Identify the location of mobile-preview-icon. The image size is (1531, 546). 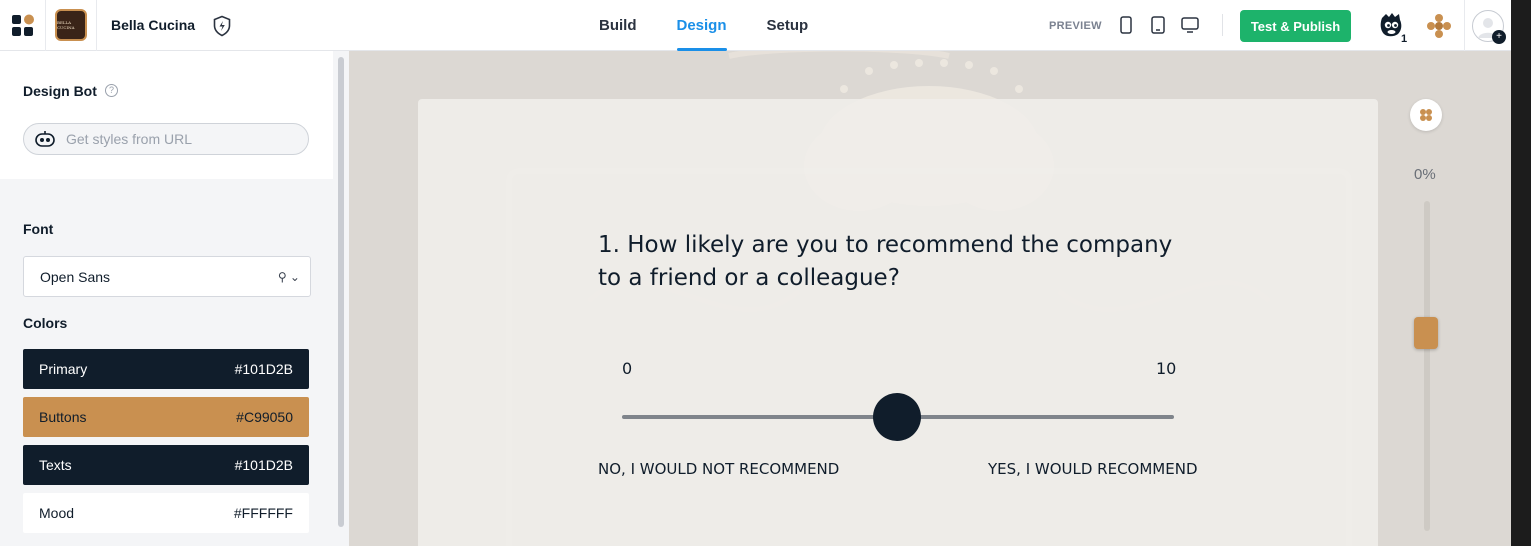
(1126, 25).